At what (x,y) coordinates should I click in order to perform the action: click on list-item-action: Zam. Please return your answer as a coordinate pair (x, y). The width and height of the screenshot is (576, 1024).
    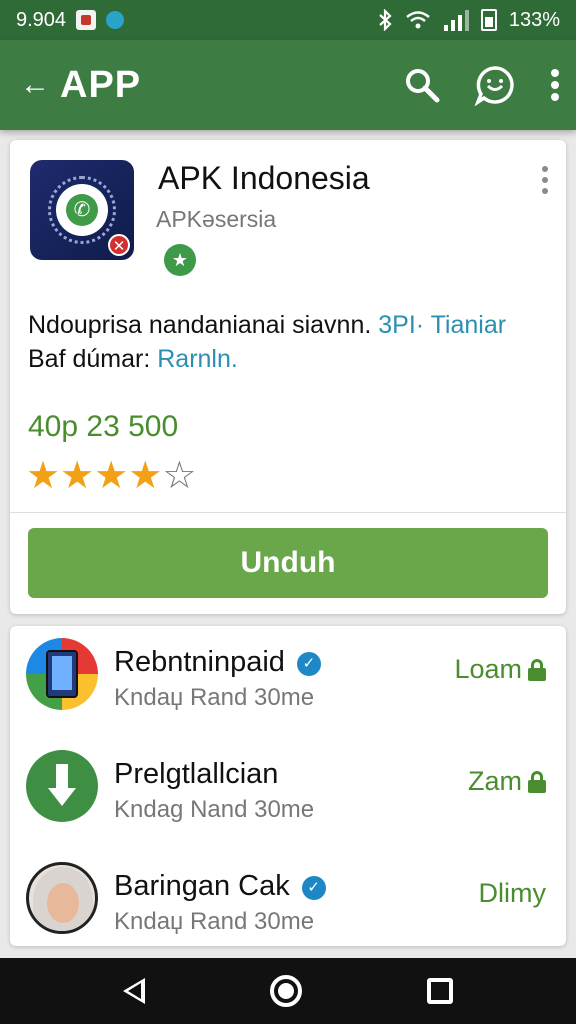
    Looking at the image, I should click on (507, 781).